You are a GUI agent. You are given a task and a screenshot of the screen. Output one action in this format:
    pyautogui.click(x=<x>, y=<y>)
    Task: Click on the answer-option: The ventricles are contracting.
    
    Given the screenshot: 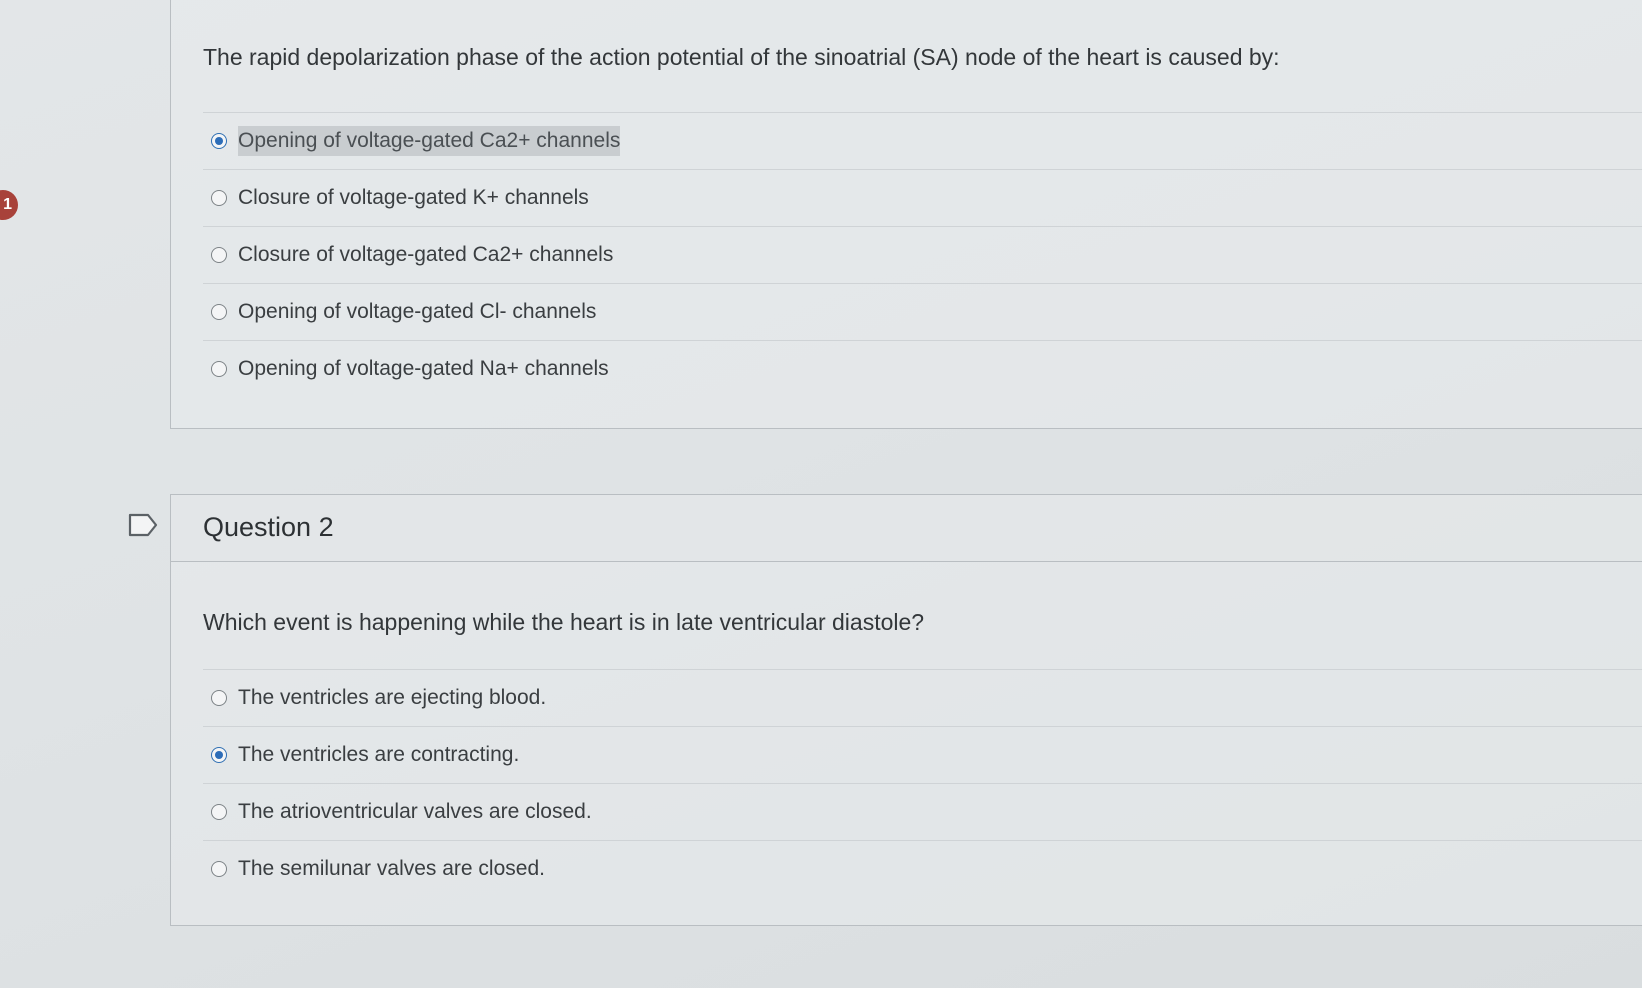 What is the action you would take?
    pyautogui.click(x=922, y=754)
    